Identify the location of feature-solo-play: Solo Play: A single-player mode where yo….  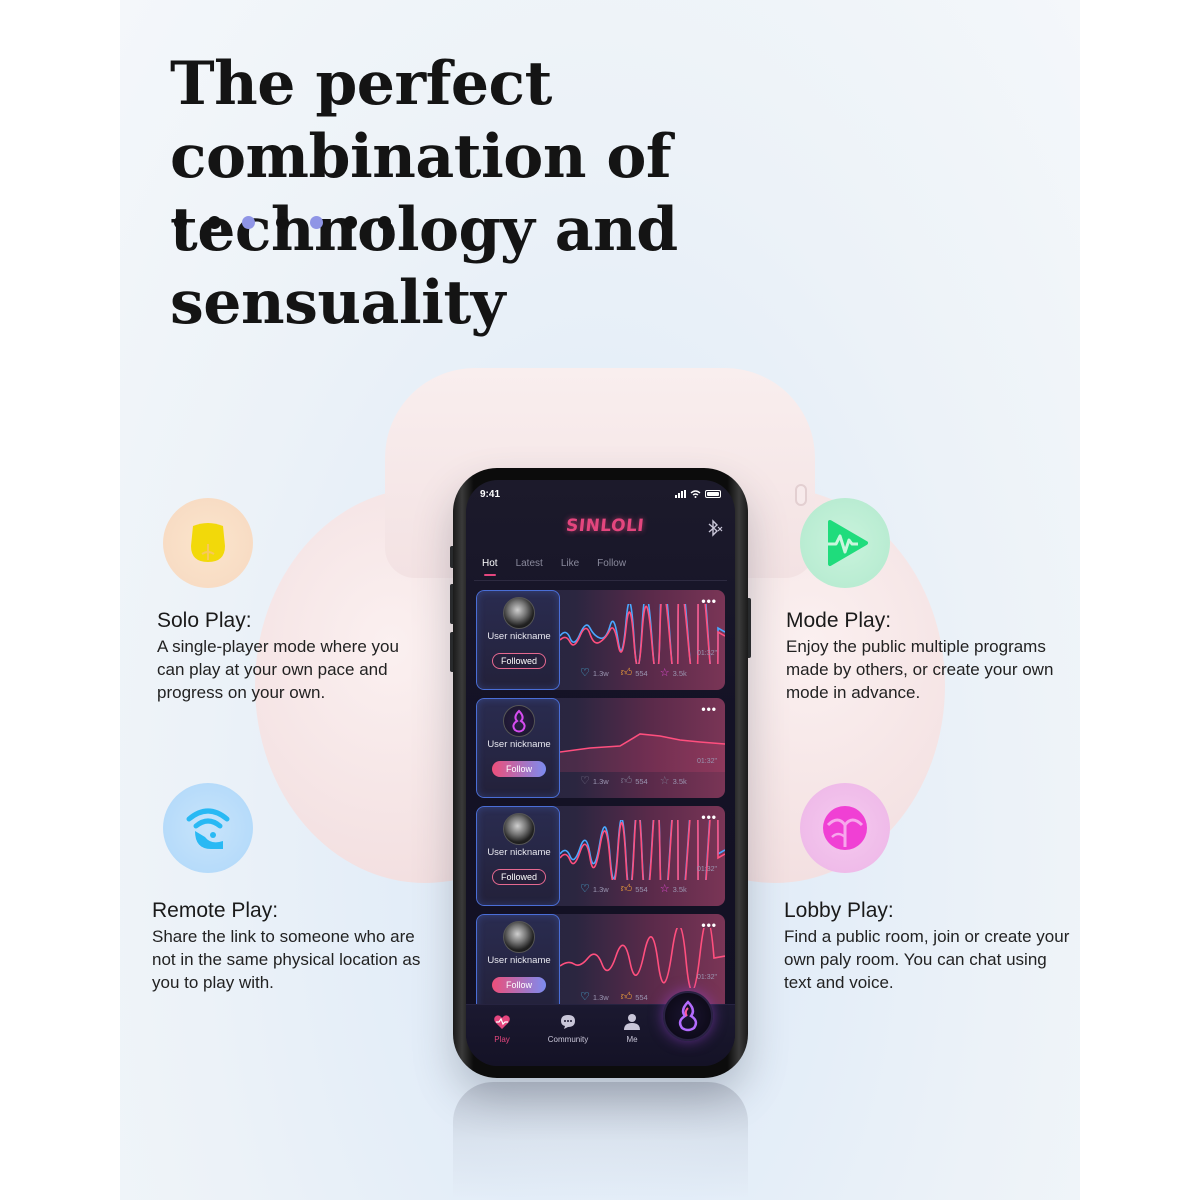
(292, 656).